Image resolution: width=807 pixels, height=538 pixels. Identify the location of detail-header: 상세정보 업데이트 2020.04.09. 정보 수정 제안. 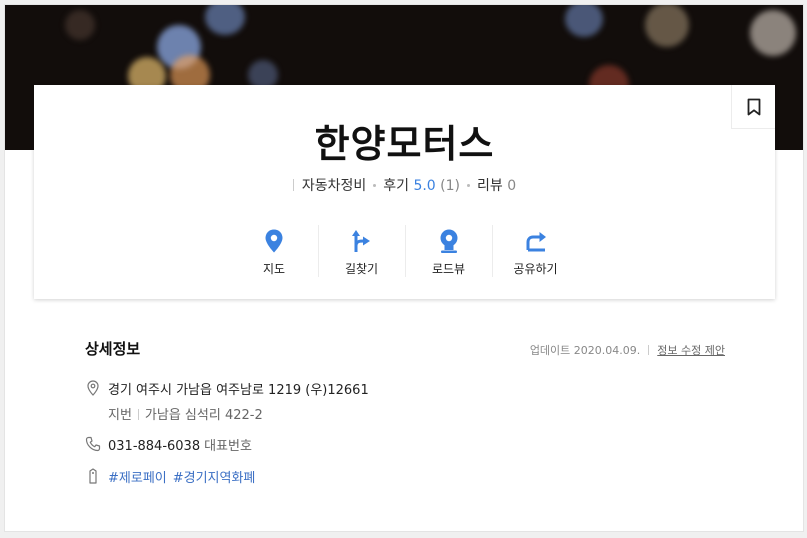
(405, 348).